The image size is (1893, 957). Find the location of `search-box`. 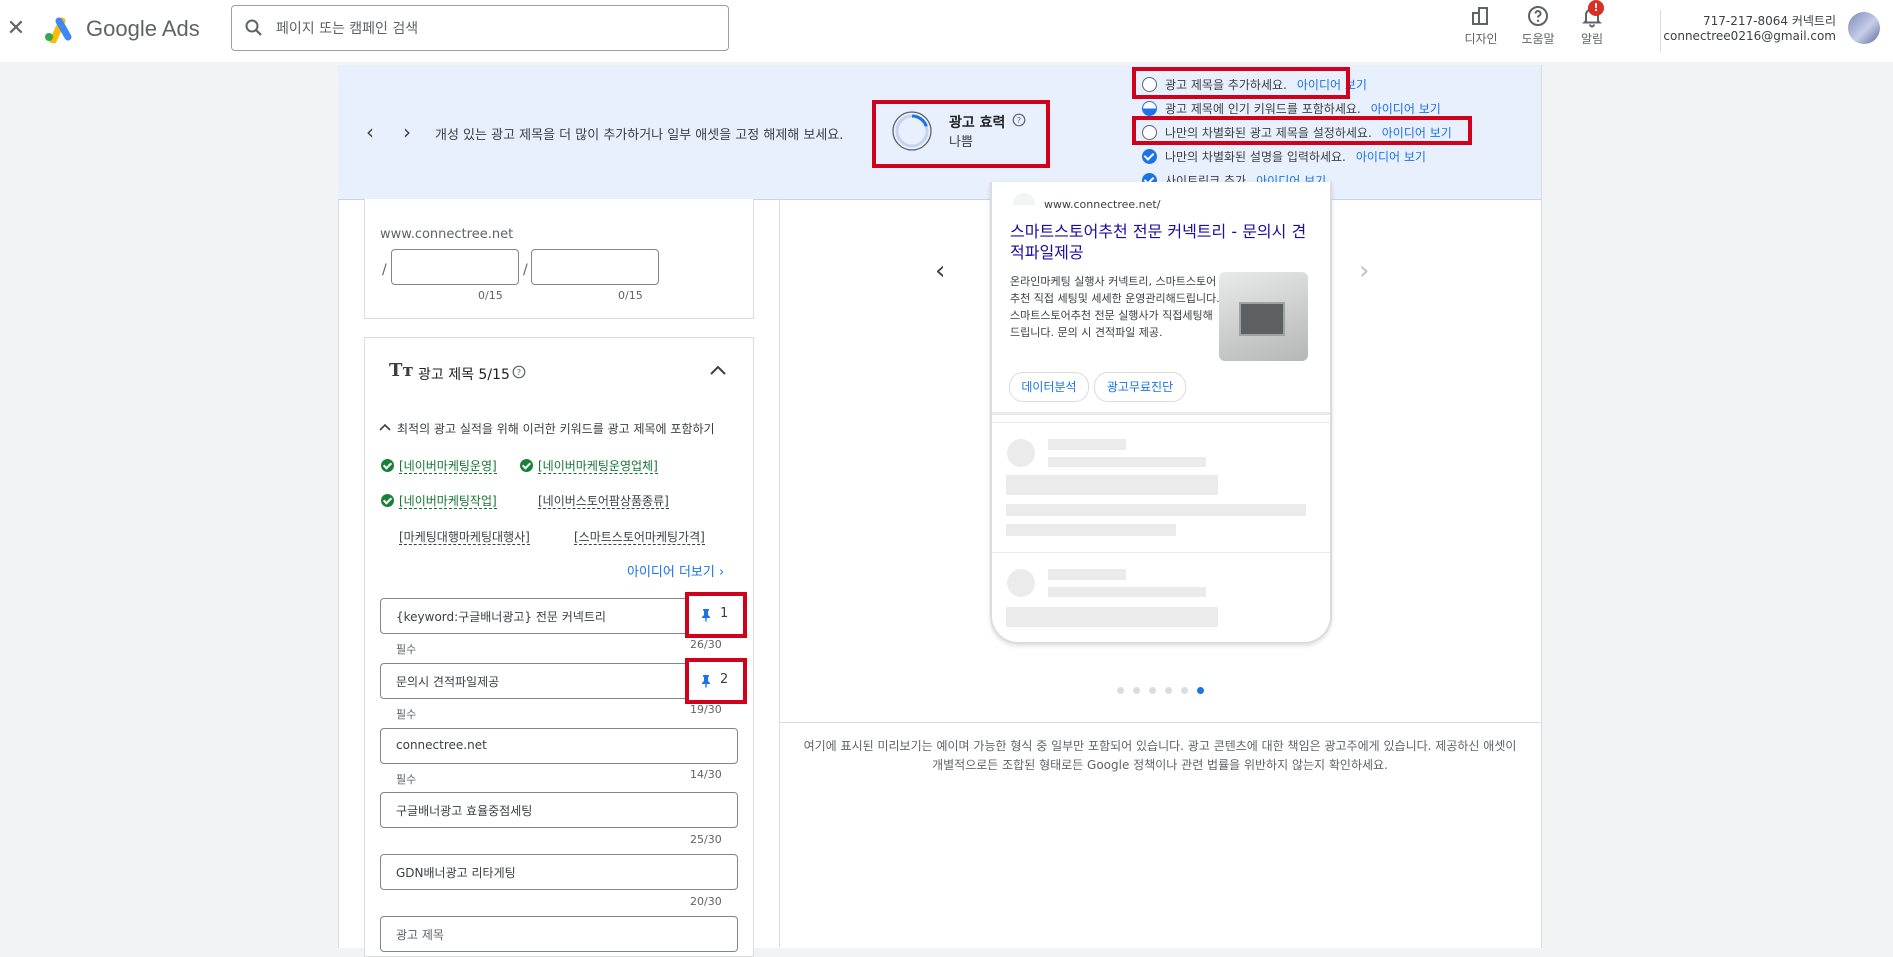

search-box is located at coordinates (480, 28).